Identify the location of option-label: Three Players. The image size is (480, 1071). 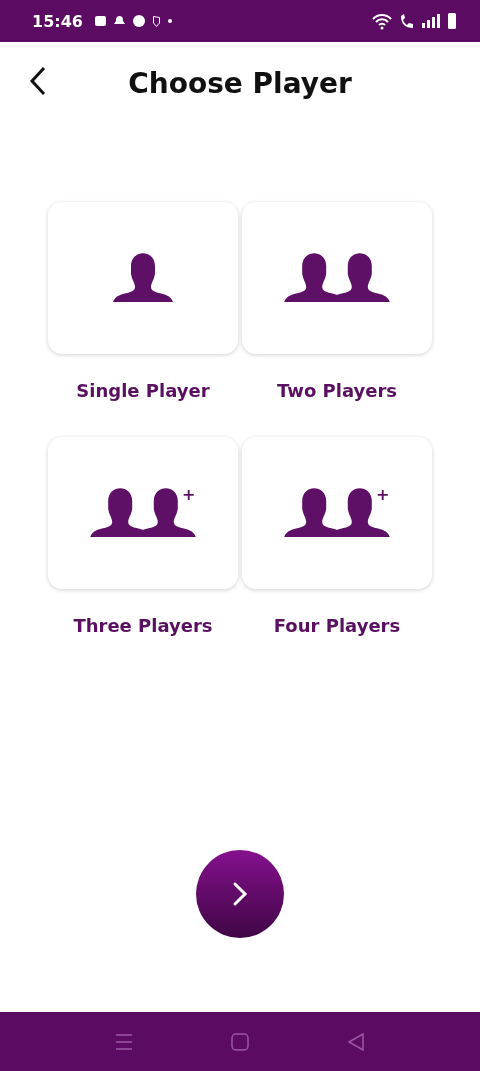
(143, 625).